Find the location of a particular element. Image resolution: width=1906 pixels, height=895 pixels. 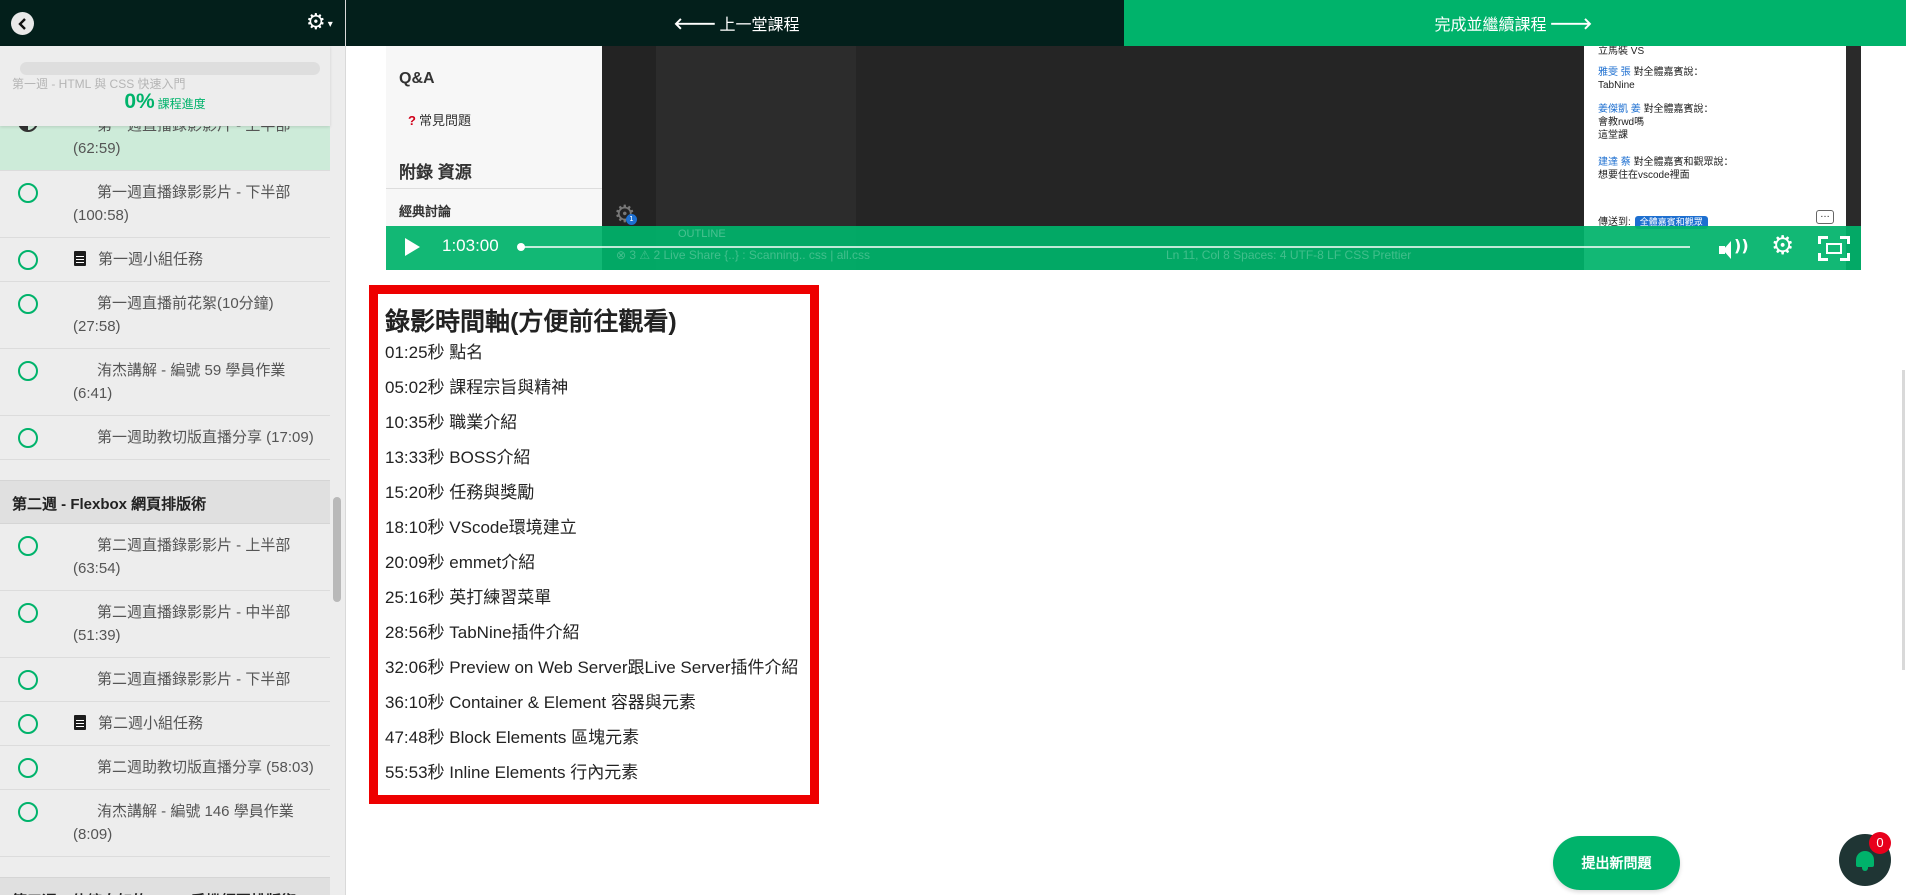

volume-button: )) is located at coordinates (1734, 247).